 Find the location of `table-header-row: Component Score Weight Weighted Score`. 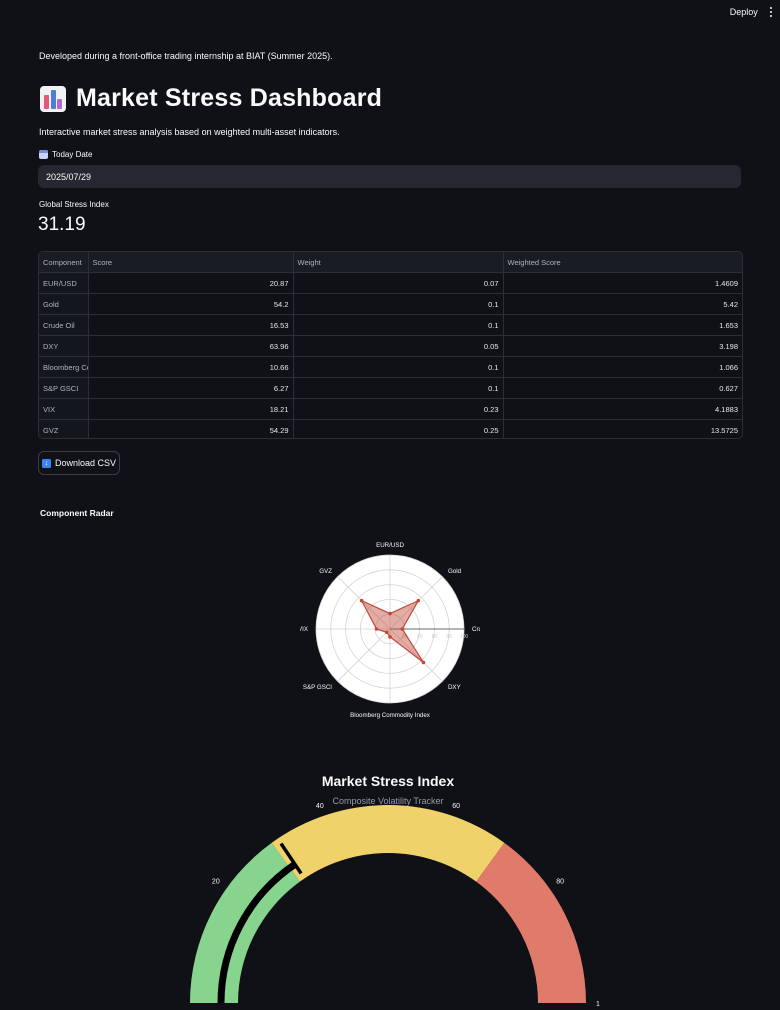

table-header-row: Component Score Weight Weighted Score is located at coordinates (390, 262).